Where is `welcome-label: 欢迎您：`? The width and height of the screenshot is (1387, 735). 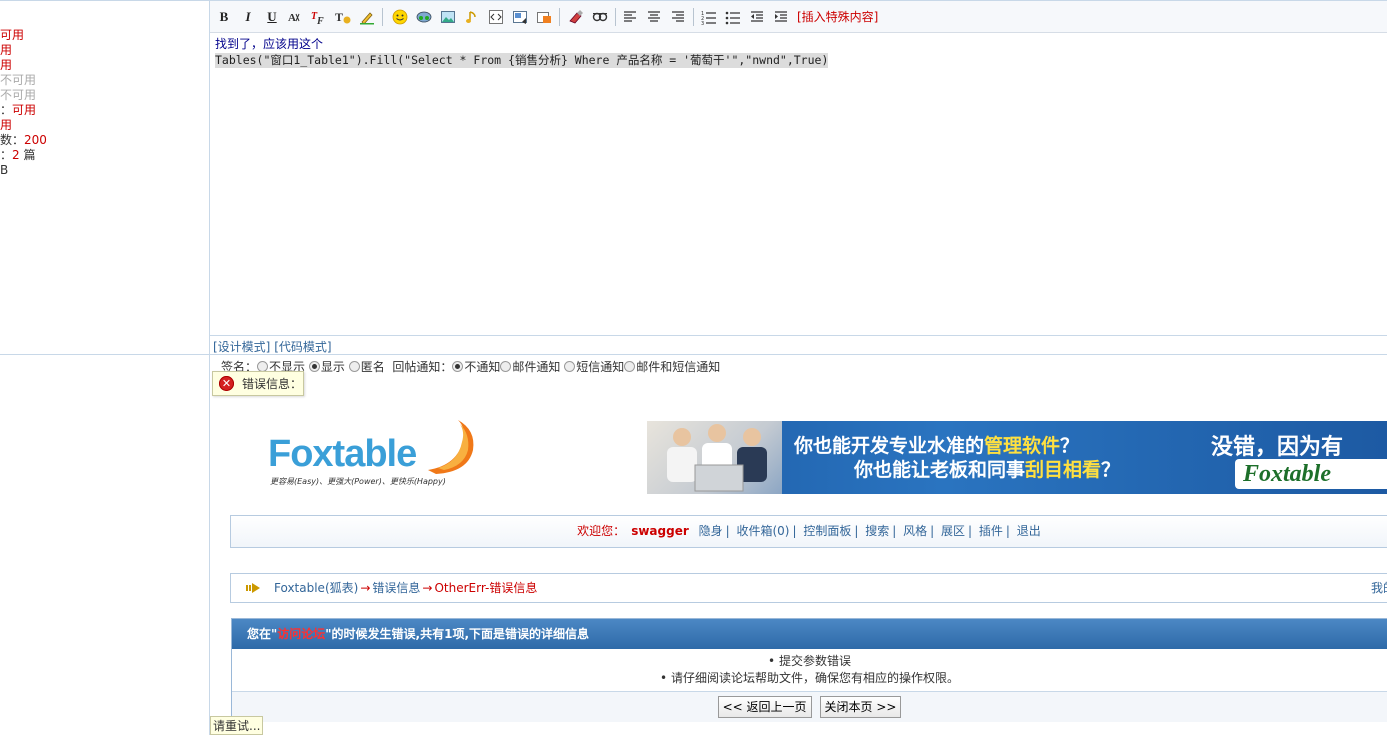
welcome-label: 欢迎您： is located at coordinates (601, 531).